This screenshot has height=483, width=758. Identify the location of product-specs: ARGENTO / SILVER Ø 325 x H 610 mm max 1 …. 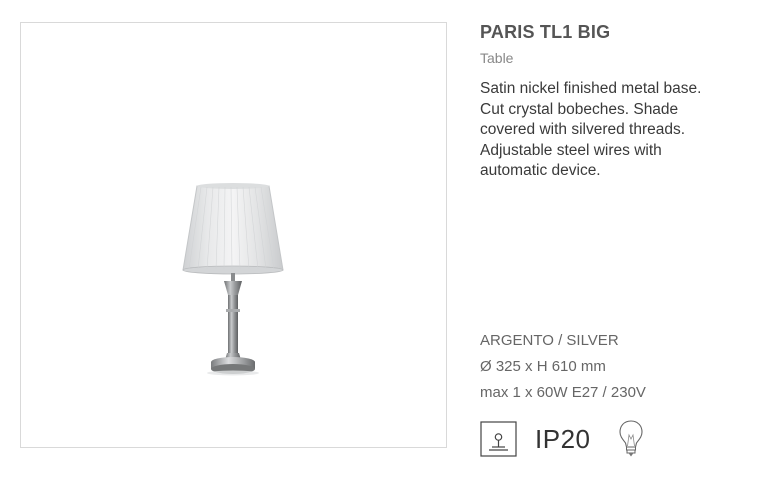
(611, 367).